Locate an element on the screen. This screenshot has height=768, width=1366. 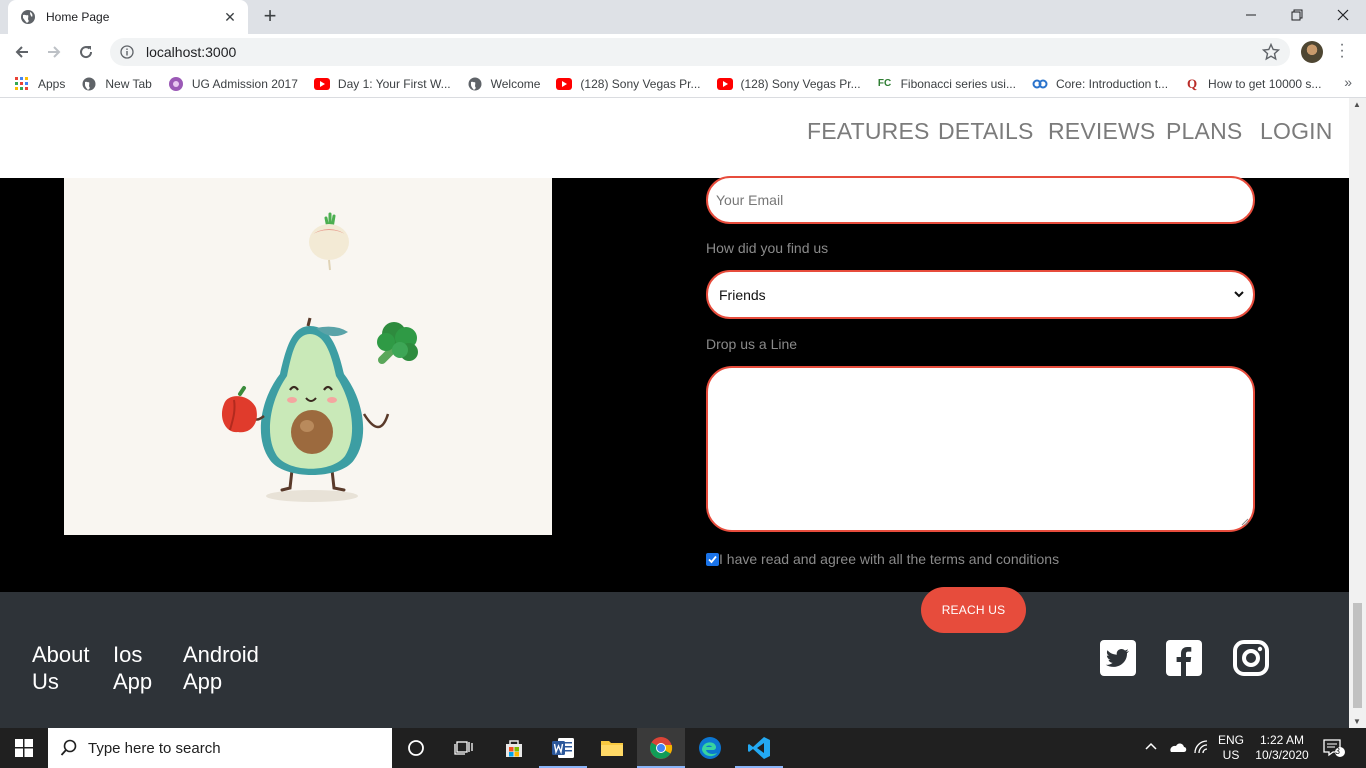
more-bookmarks-button: » is located at coordinates (1348, 82).